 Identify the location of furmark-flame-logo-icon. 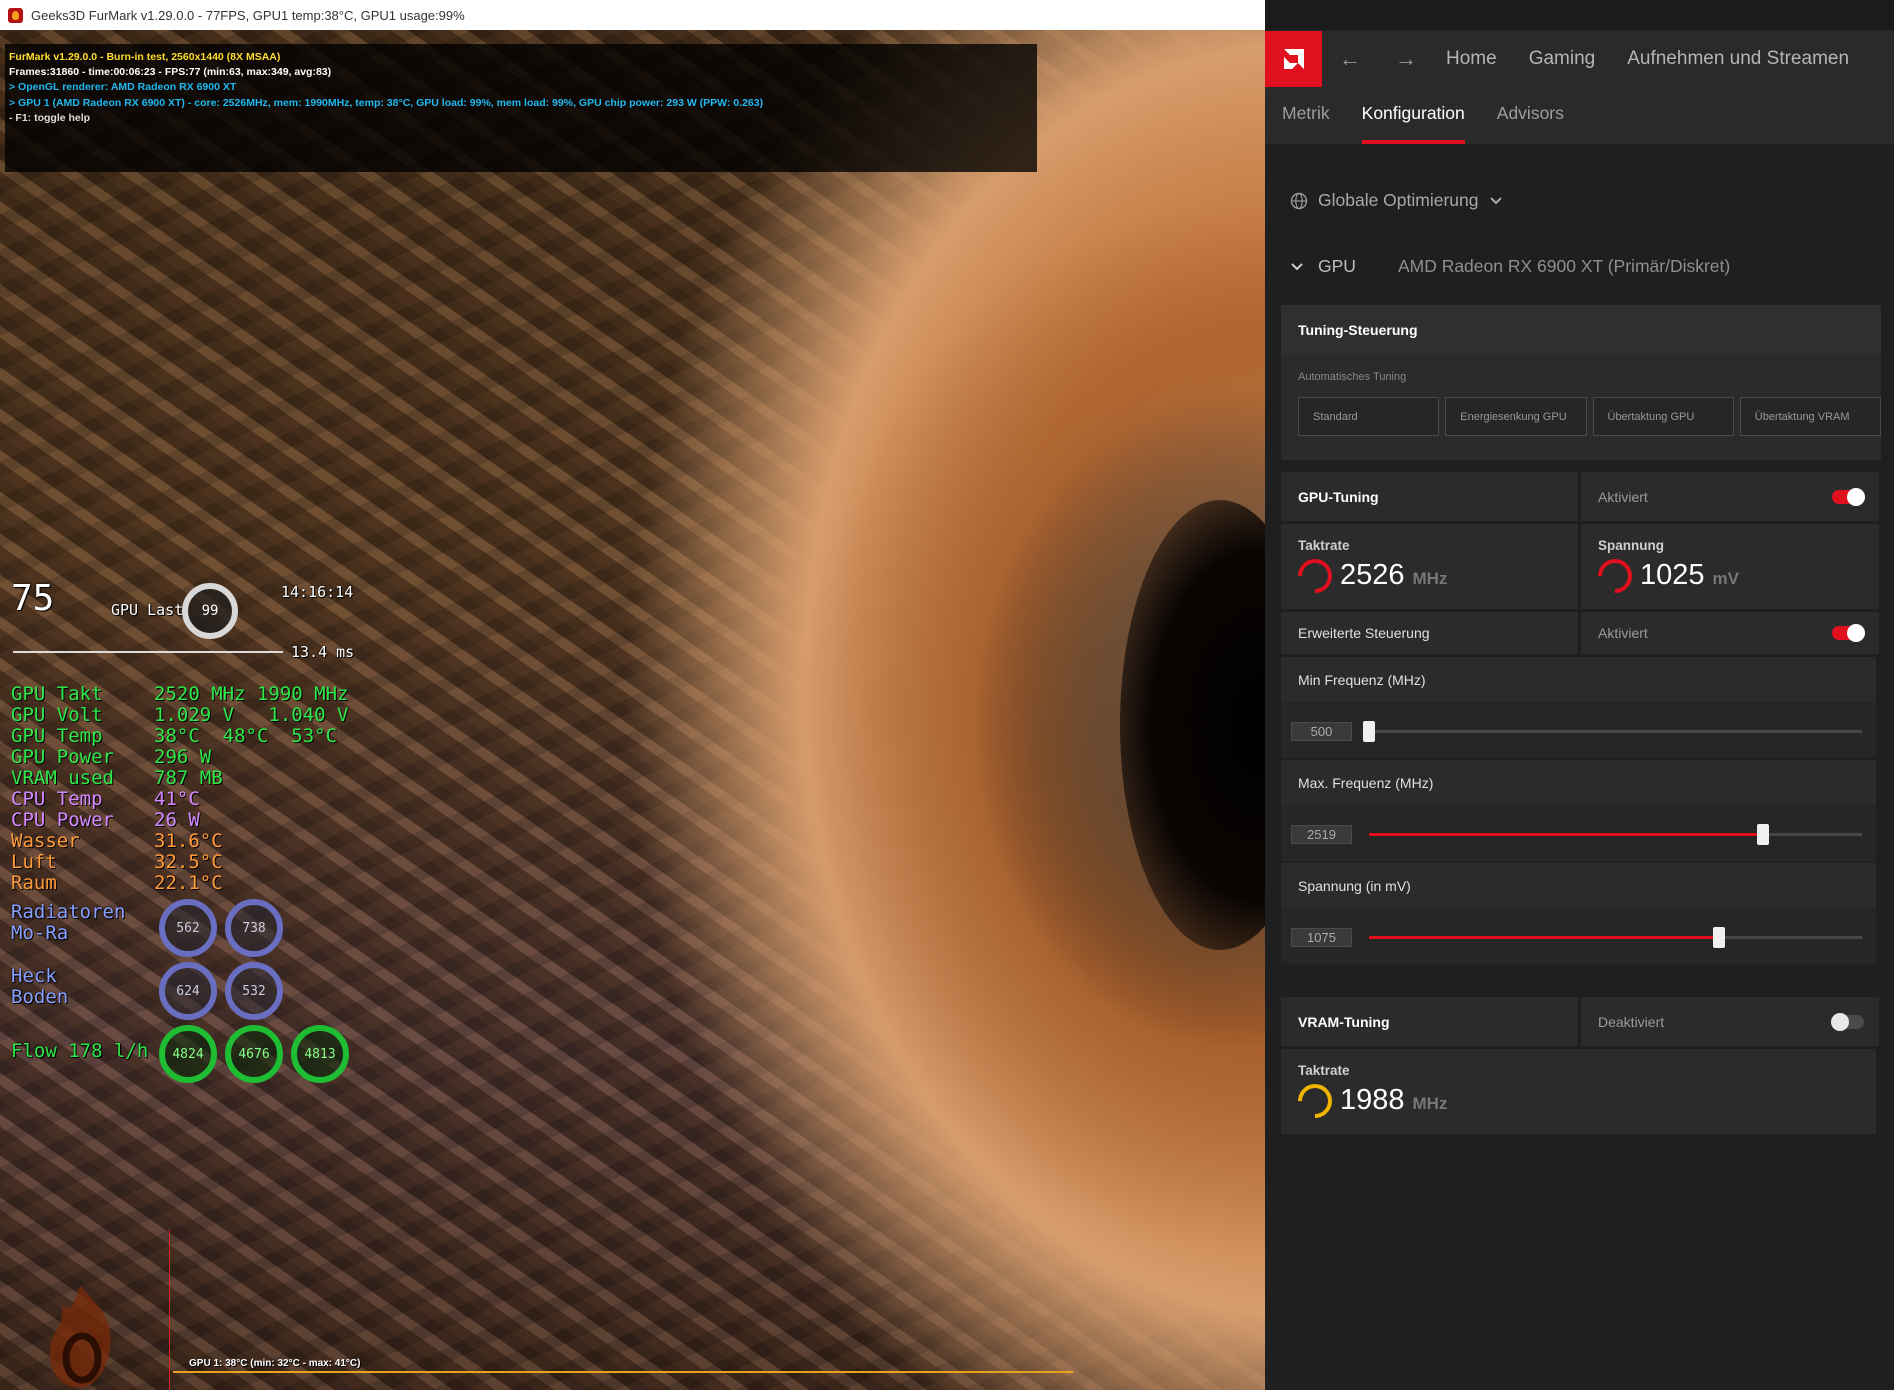
(80, 1336).